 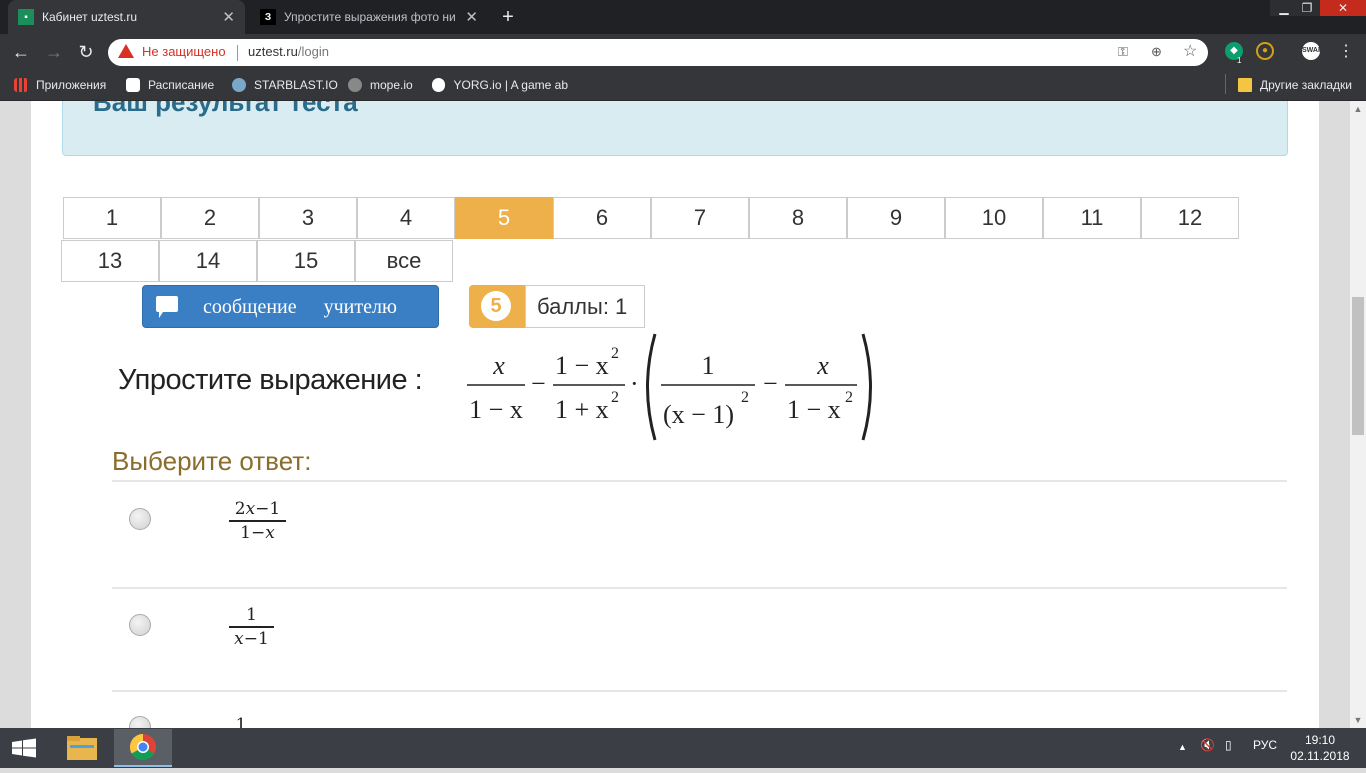 I want to click on security-label: Не защищено, so click(x=184, y=51).